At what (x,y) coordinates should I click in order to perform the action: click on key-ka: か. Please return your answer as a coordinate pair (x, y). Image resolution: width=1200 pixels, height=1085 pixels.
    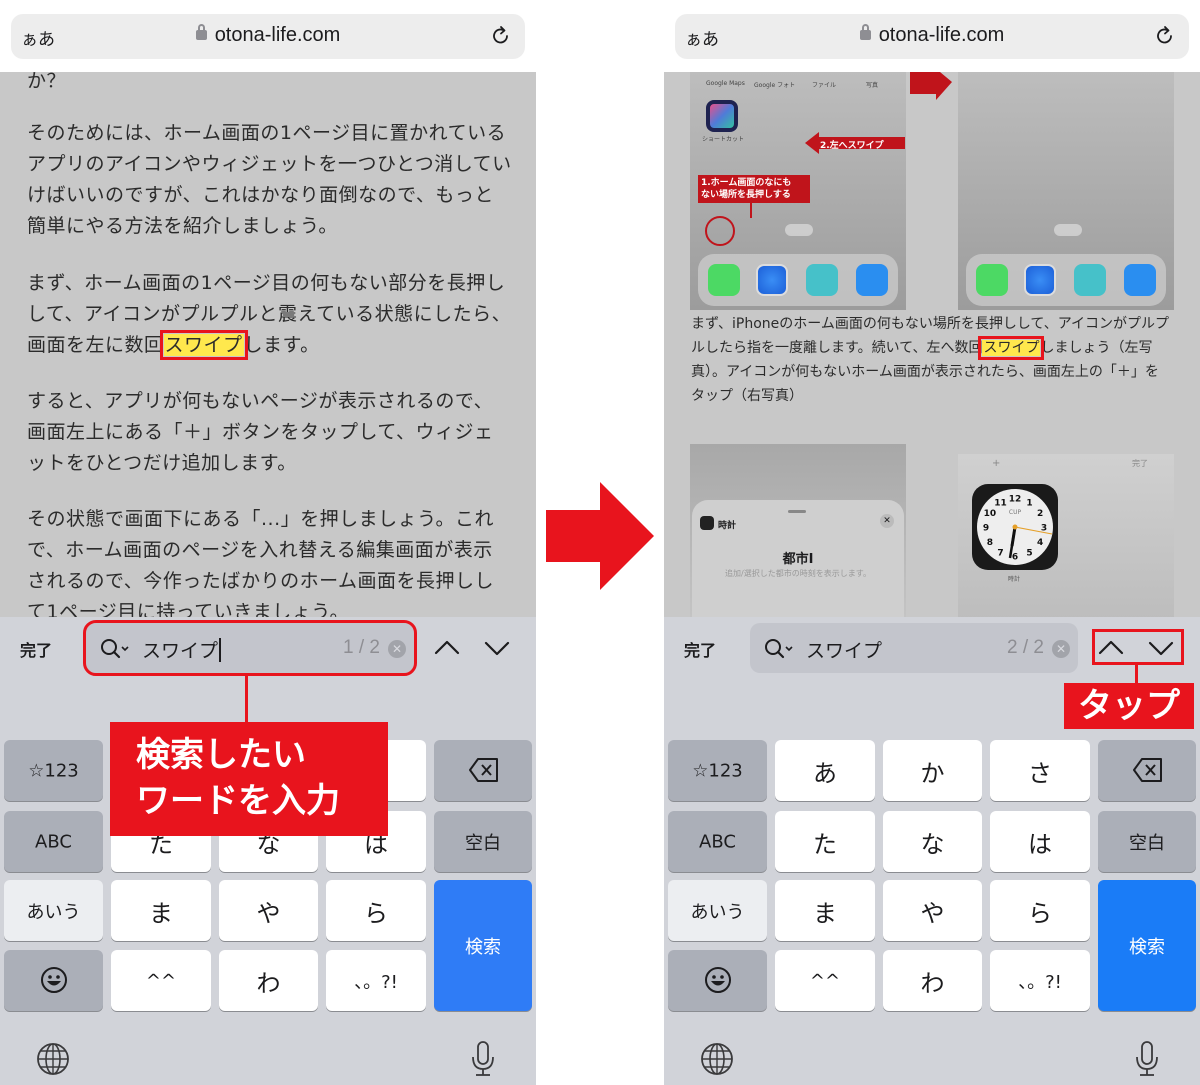
    Looking at the image, I should click on (932, 770).